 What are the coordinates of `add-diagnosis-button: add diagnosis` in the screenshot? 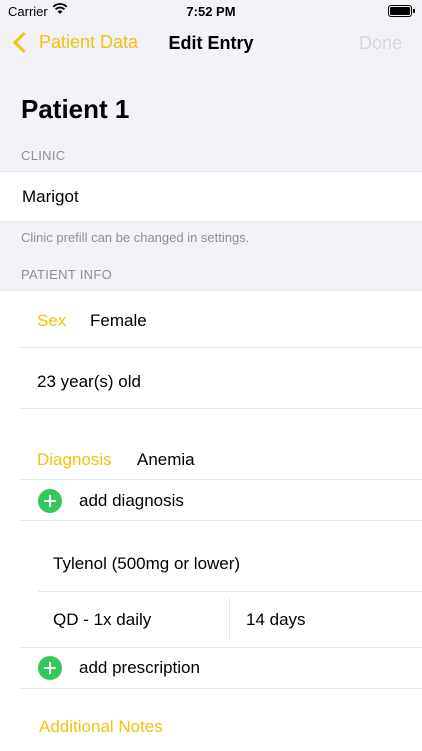 It's located at (211, 500).